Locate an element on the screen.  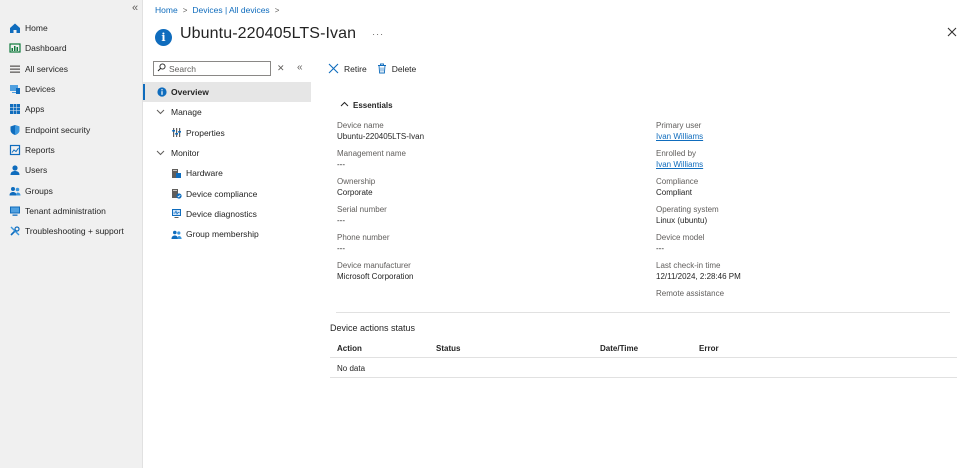
menu-item-device-diagnostics: Device diagnostics is located at coordinates (227, 214).